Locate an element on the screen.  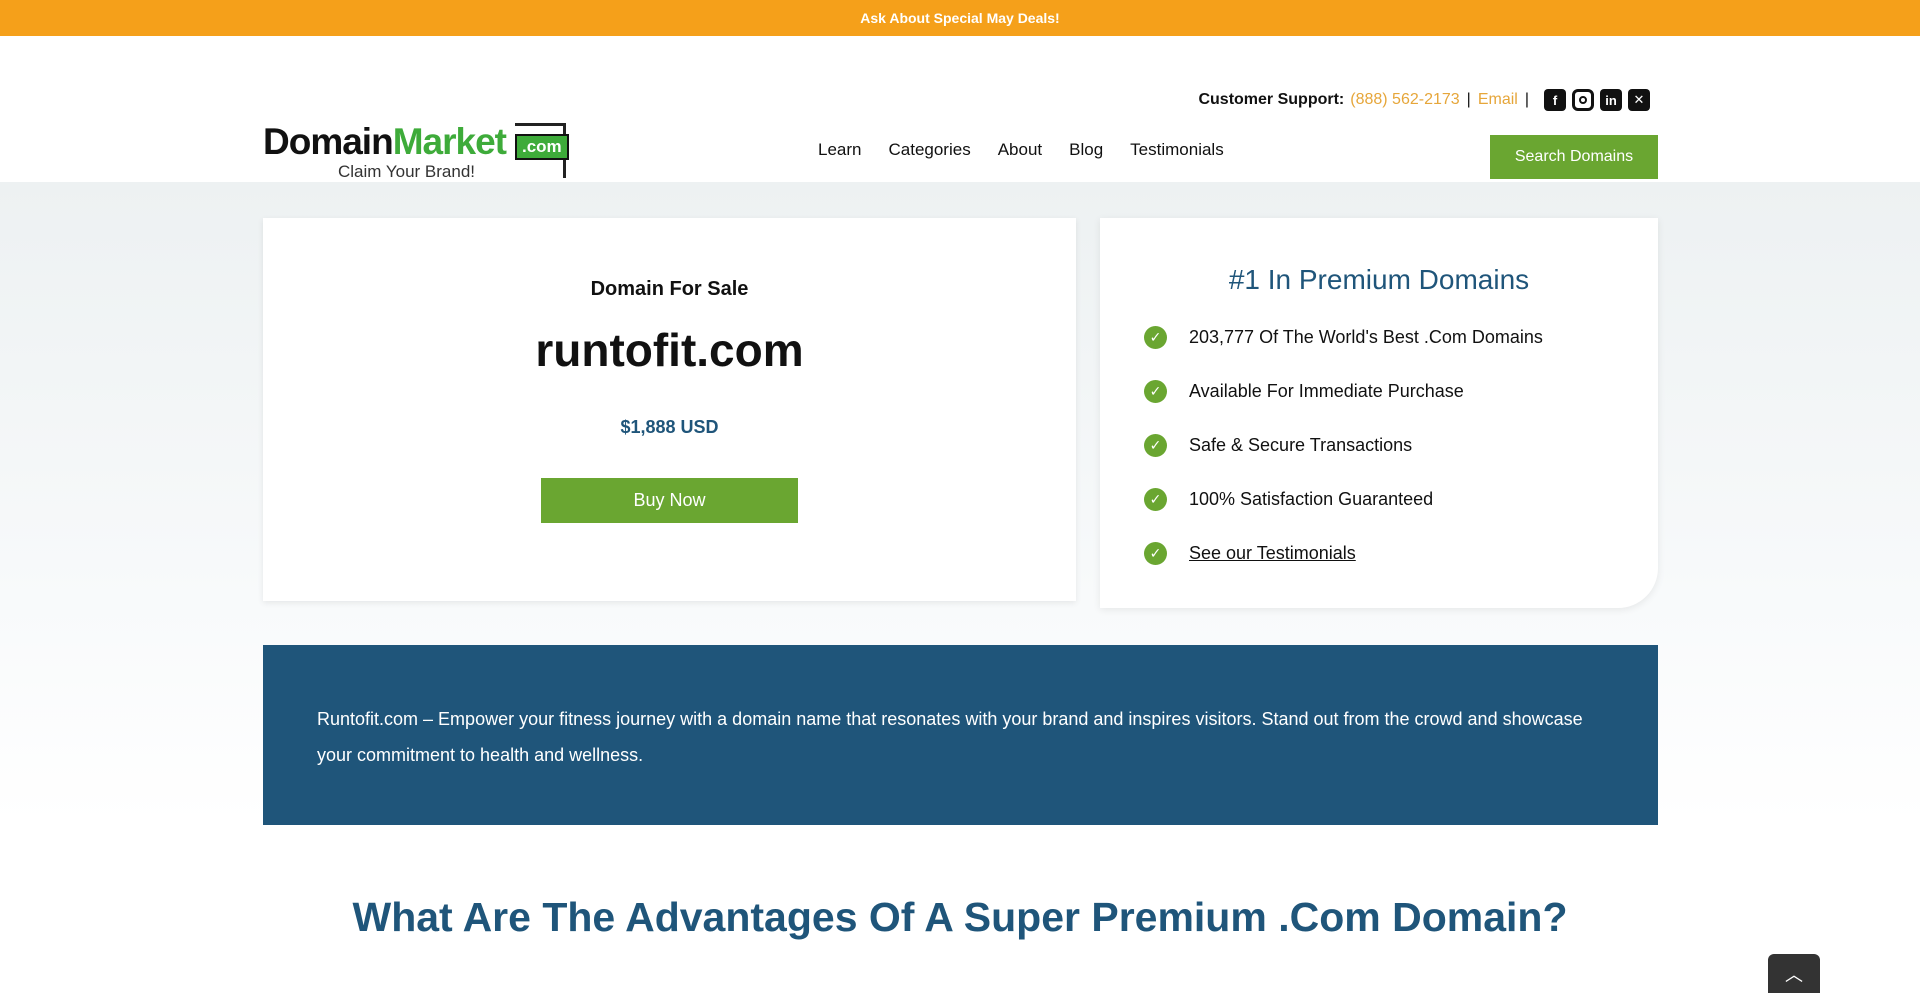
main-nav: Learn Categories About Blog Testimonials is located at coordinates (1021, 150).